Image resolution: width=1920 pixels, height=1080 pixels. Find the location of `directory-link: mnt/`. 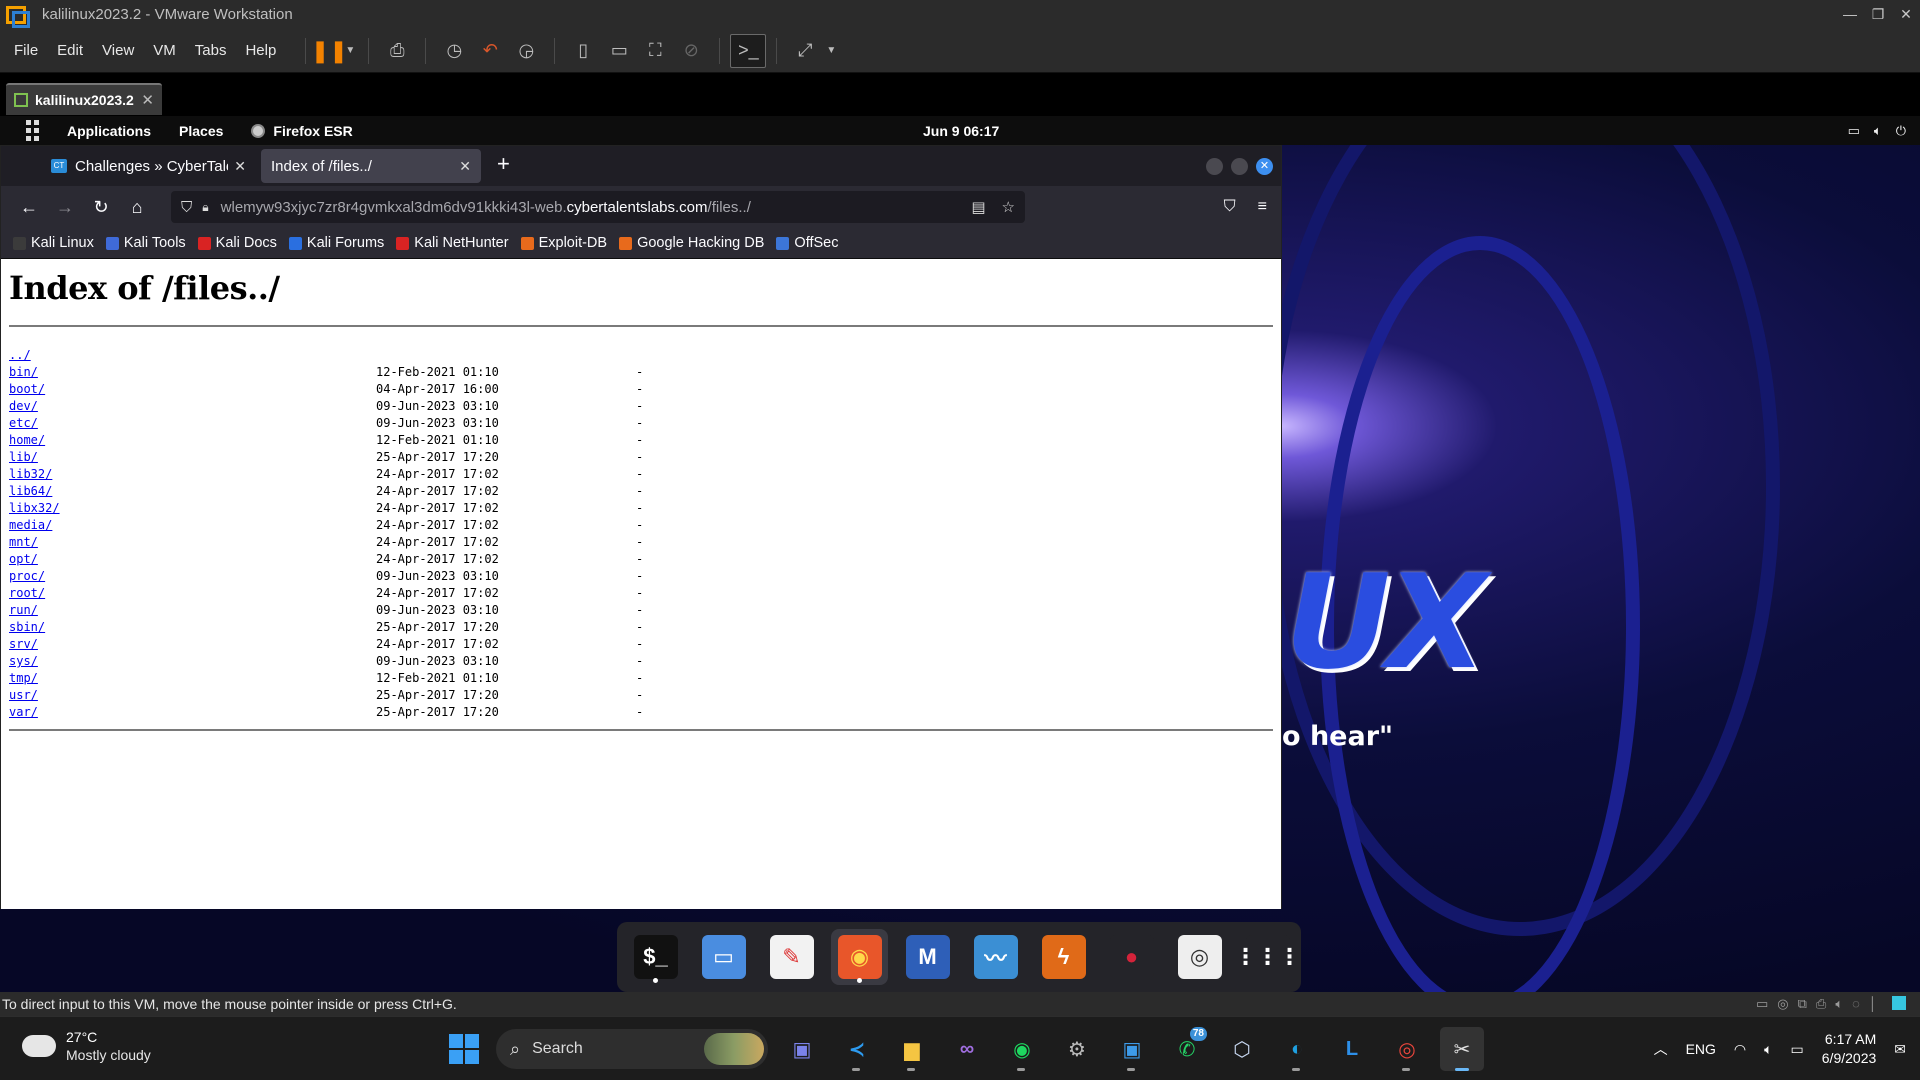

directory-link: mnt/ is located at coordinates (192, 542).